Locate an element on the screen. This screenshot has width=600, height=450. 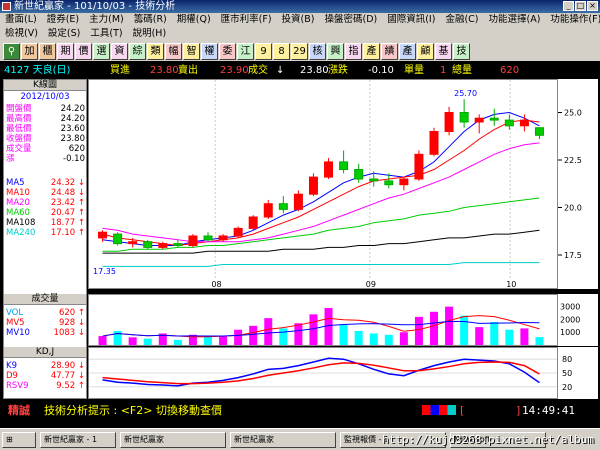
kd-label: RSV9 is located at coordinates (17, 386).